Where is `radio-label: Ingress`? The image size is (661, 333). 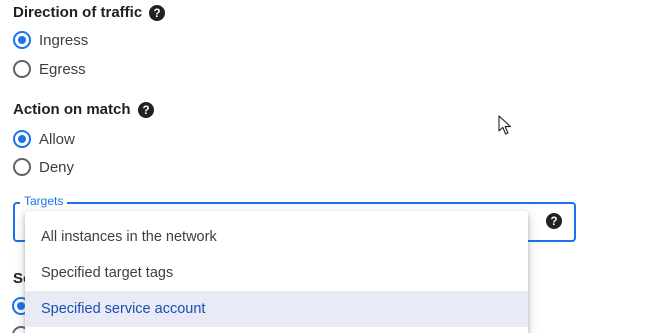
radio-label: Ingress is located at coordinates (64, 40).